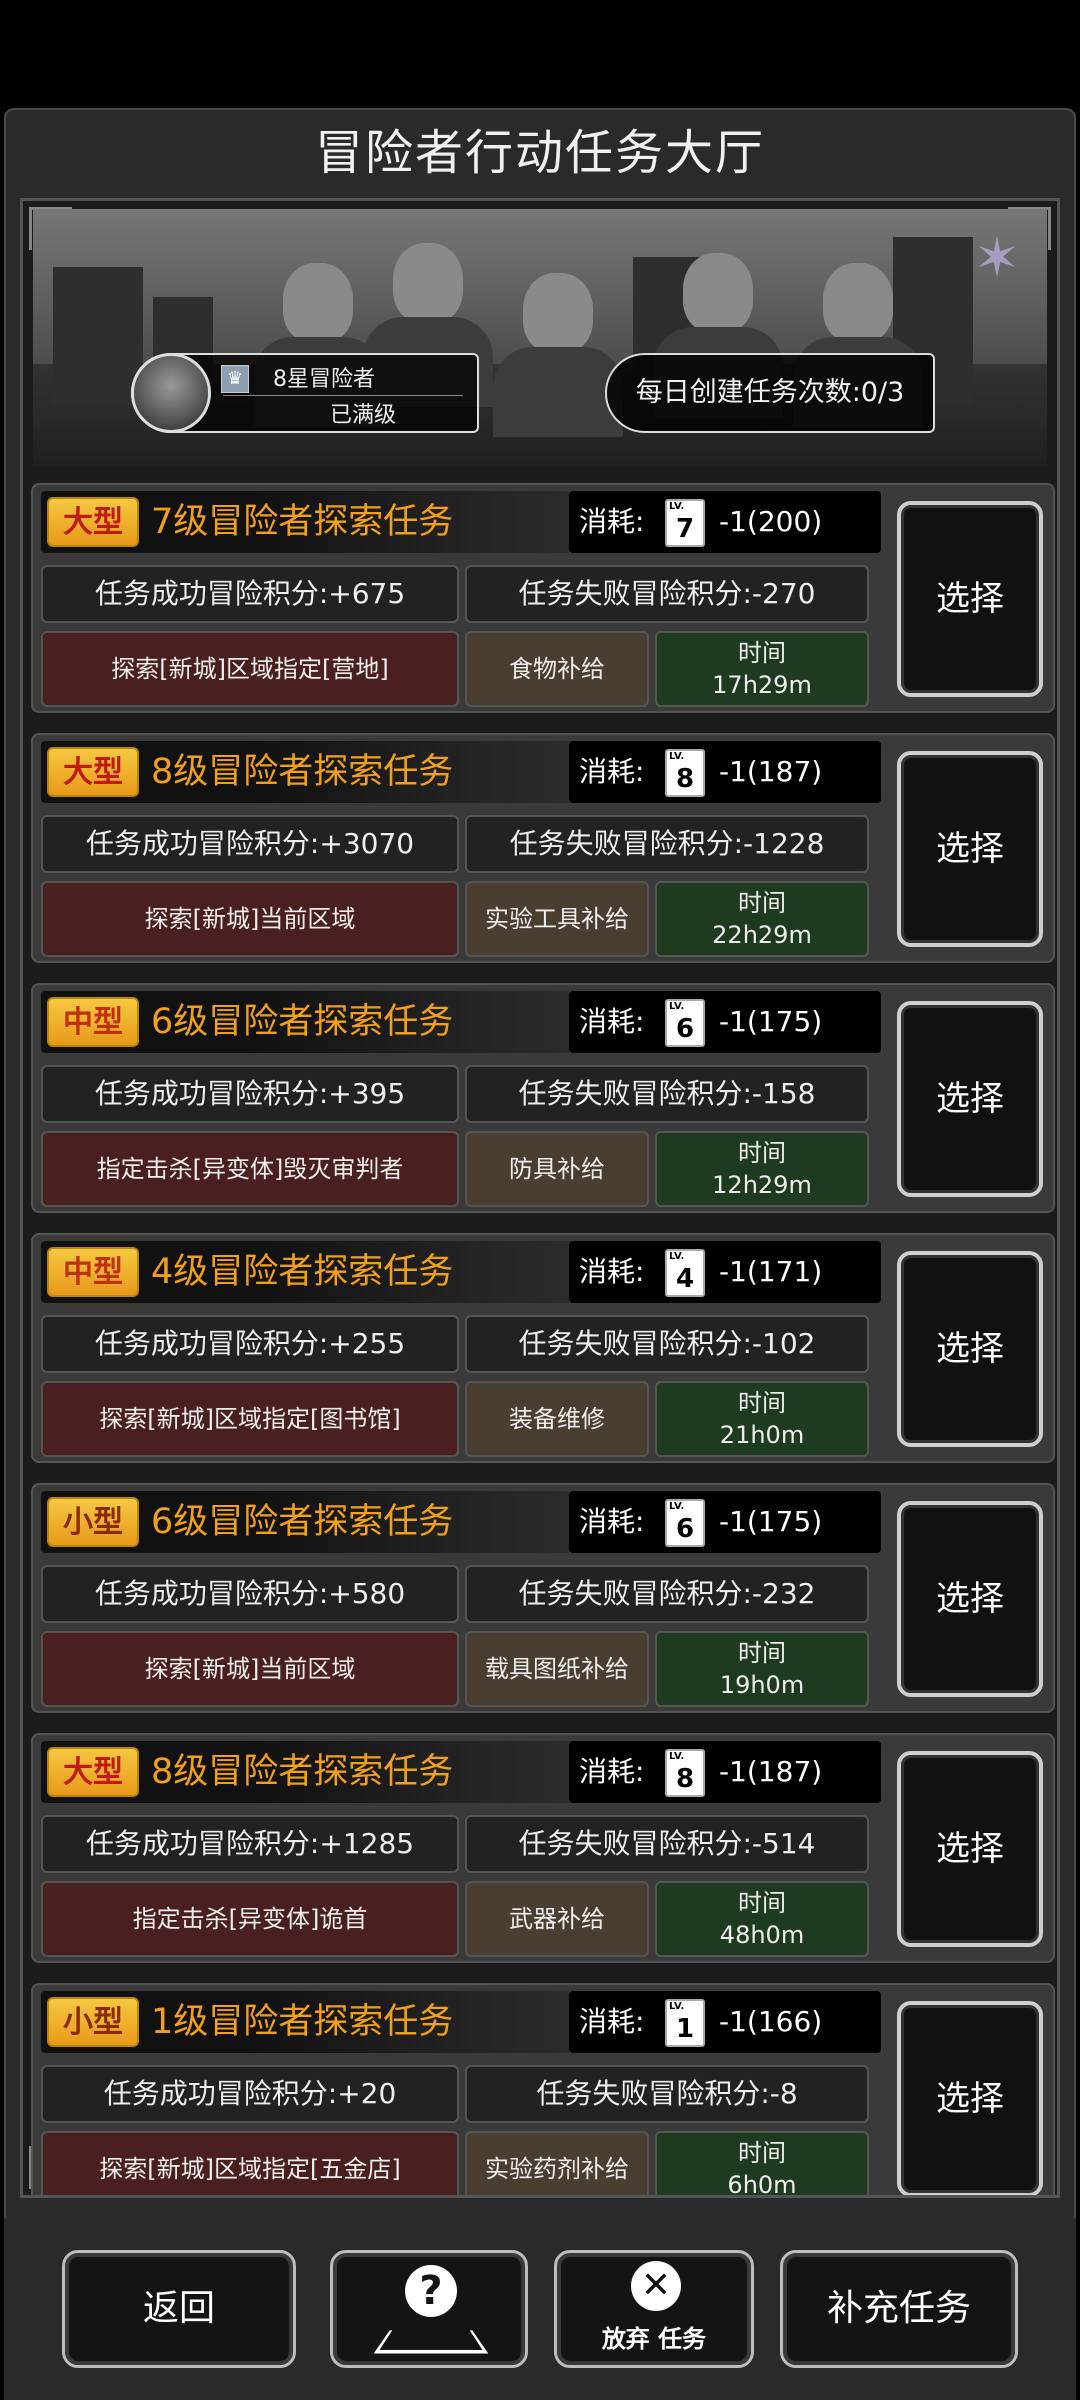 Image resolution: width=1080 pixels, height=2400 pixels. I want to click on task-title: 4级冒险者探索任务, so click(302, 1272).